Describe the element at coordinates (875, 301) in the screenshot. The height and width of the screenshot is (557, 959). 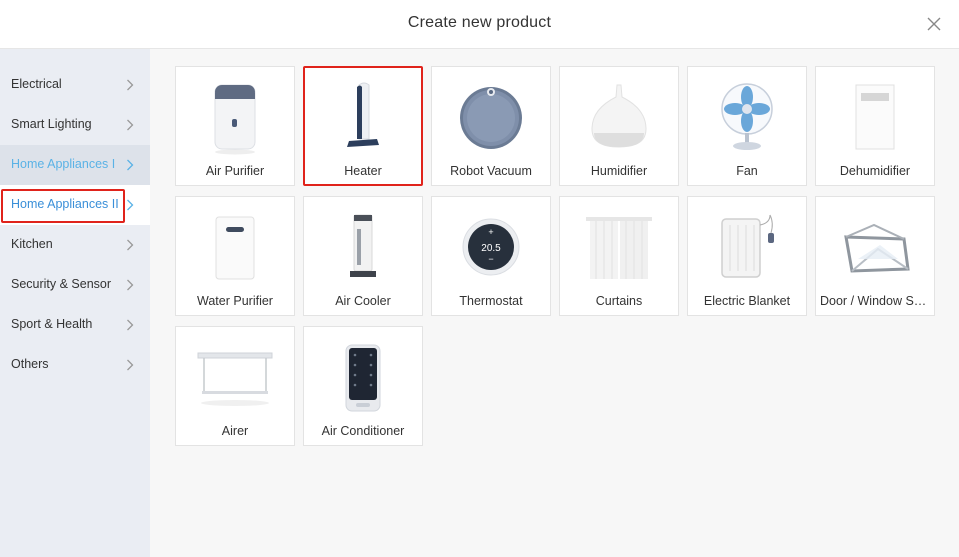
I see `product-name: Door / Window Sensor` at that location.